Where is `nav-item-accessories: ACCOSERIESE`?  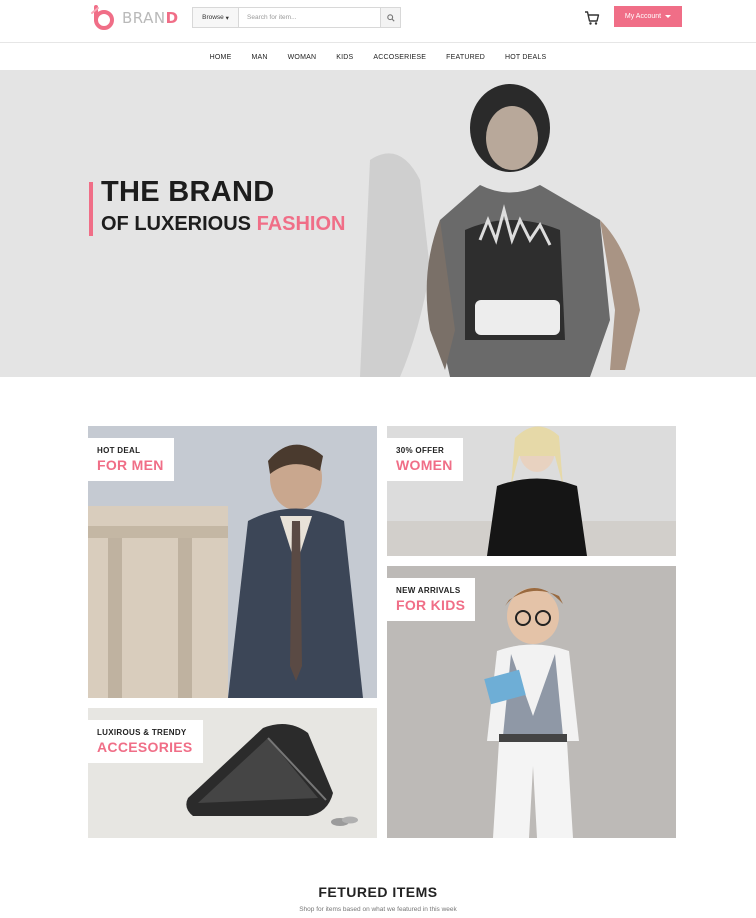 nav-item-accessories: ACCOSERIESE is located at coordinates (399, 57).